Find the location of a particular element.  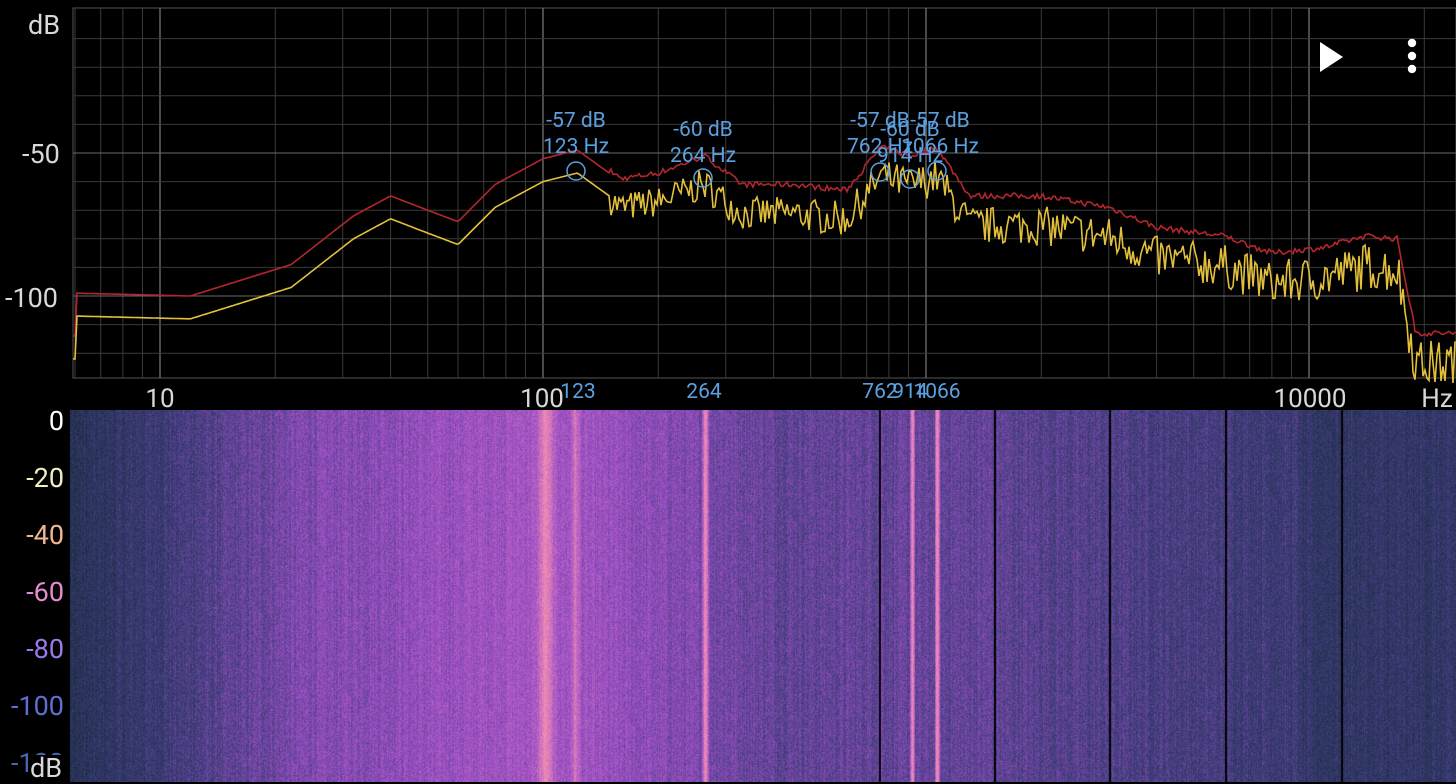

play-button is located at coordinates (1330, 57).